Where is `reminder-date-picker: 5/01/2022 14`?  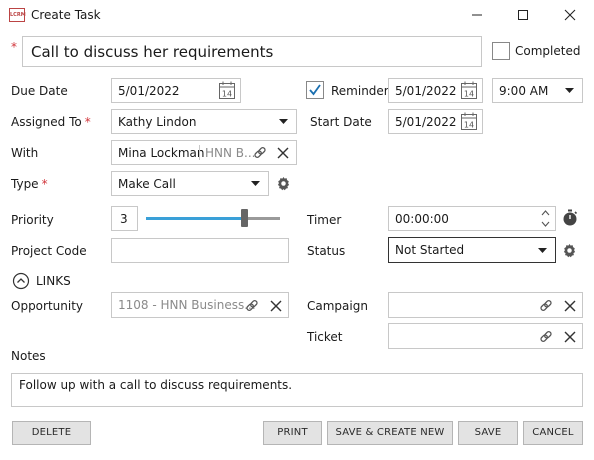 reminder-date-picker: 5/01/2022 14 is located at coordinates (435, 90).